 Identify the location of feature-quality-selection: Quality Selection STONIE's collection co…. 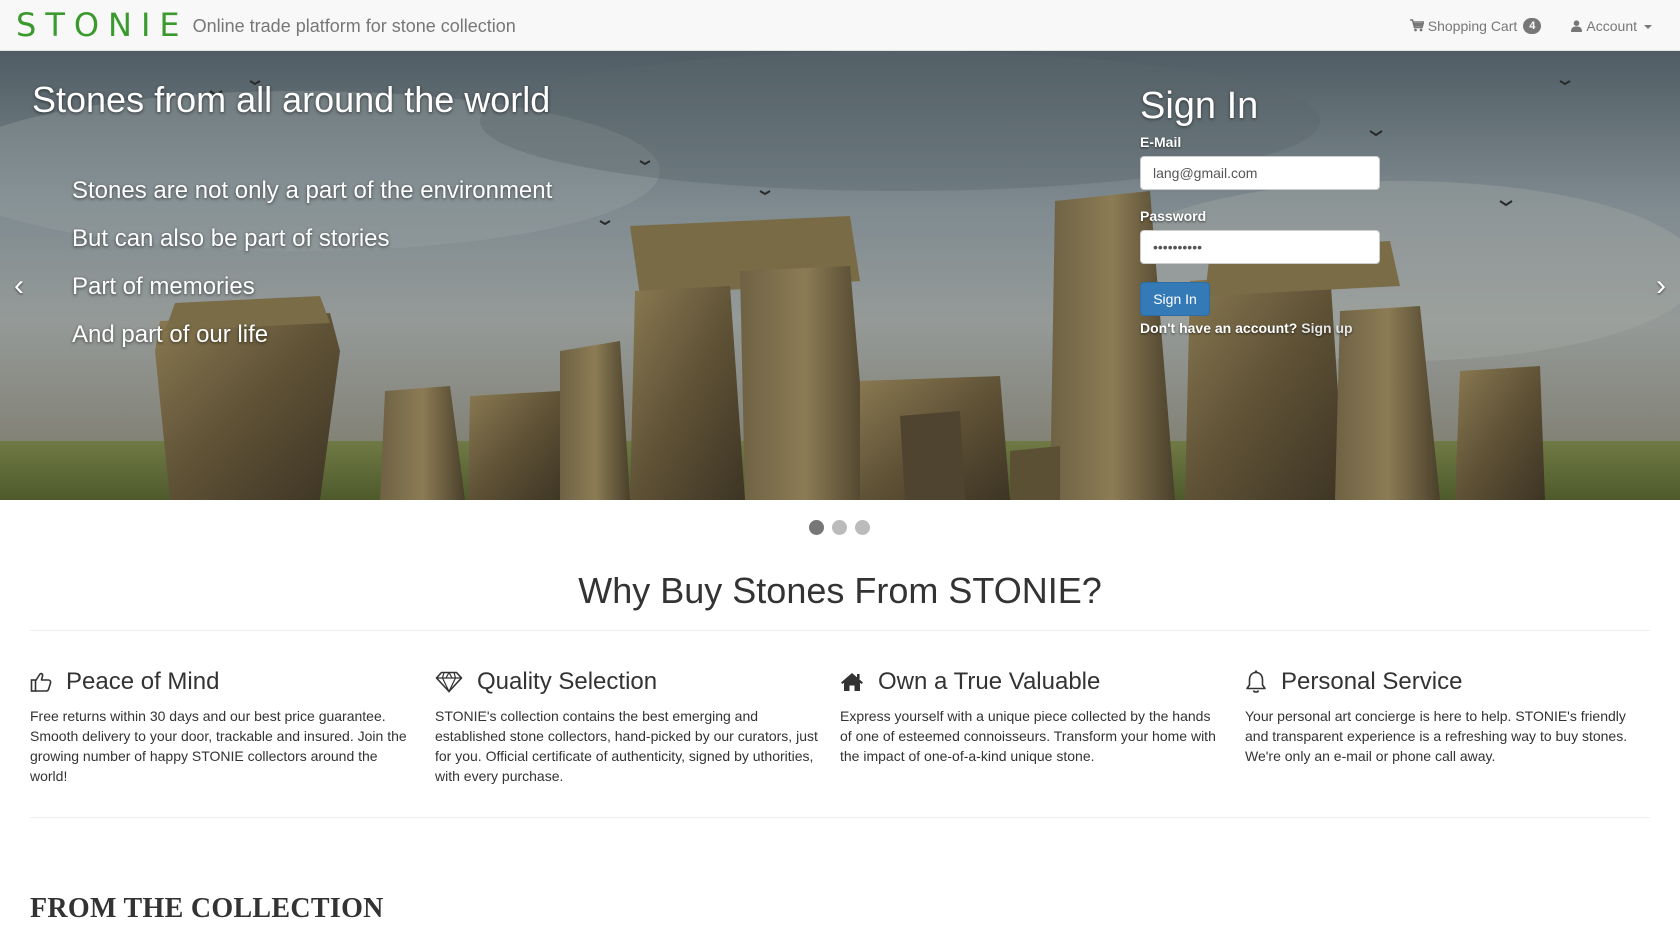
(637, 727).